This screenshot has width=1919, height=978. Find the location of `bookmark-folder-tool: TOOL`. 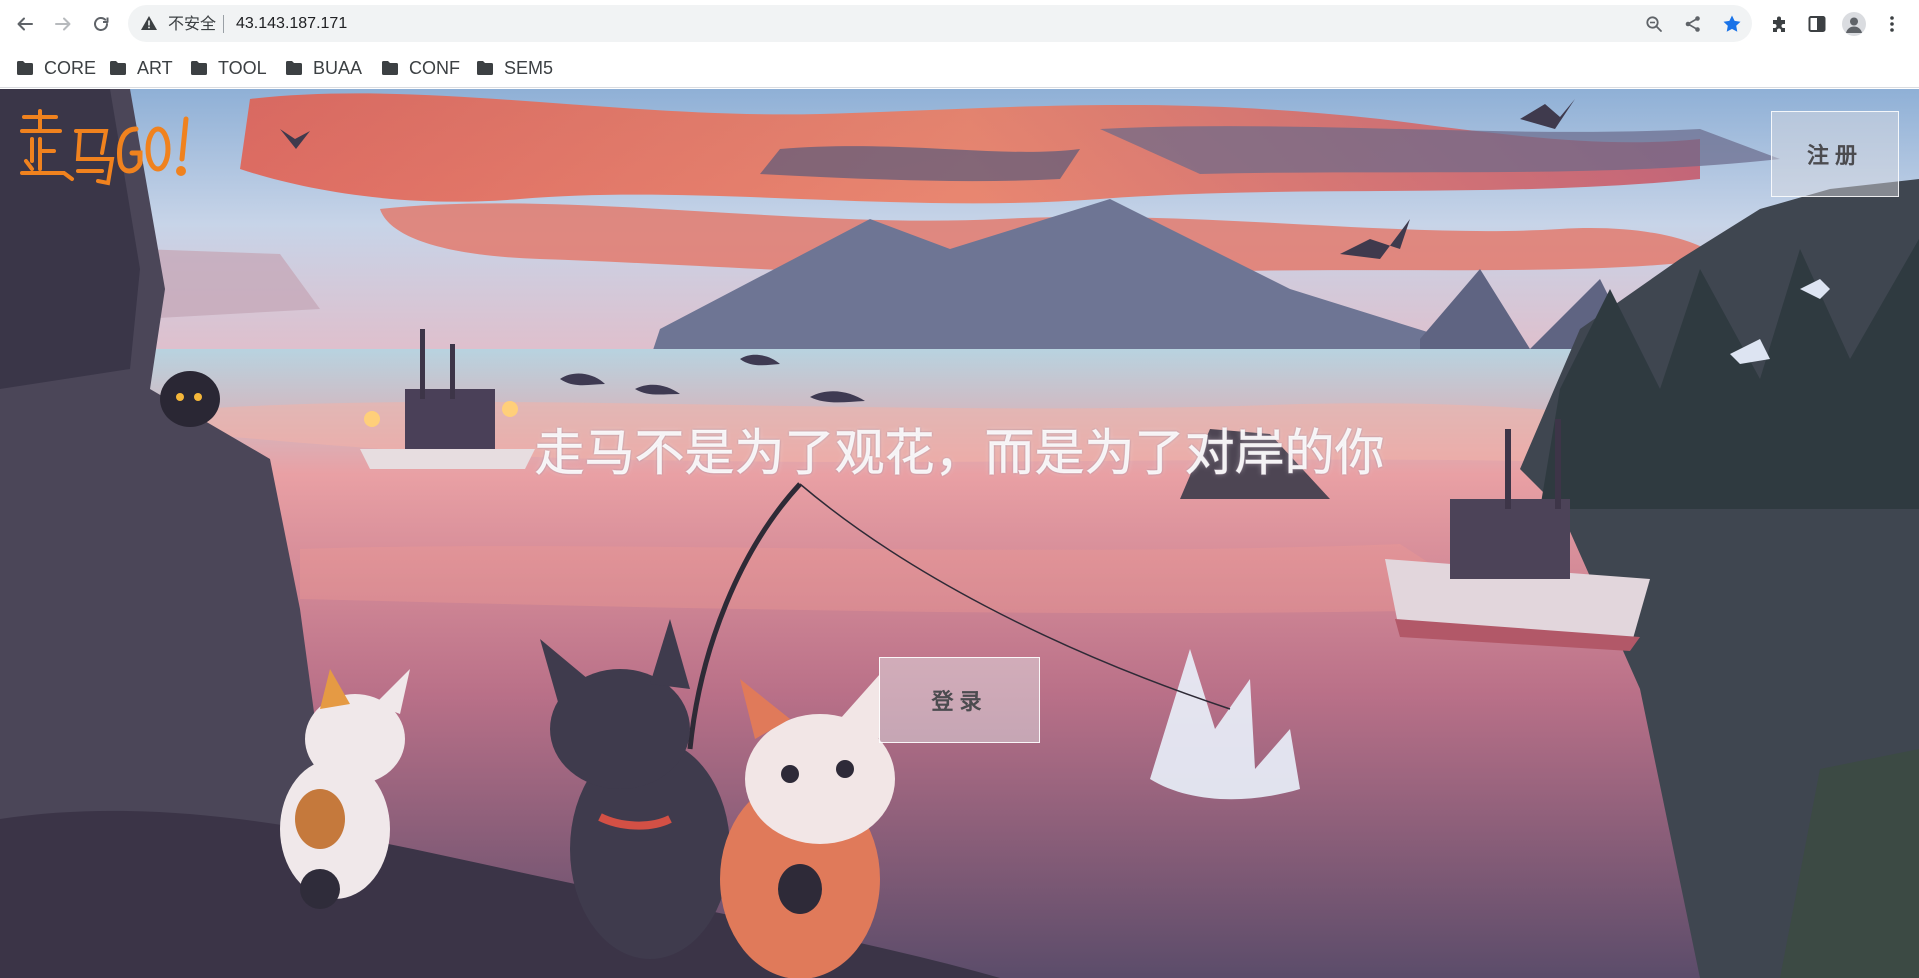

bookmark-folder-tool: TOOL is located at coordinates (228, 68).